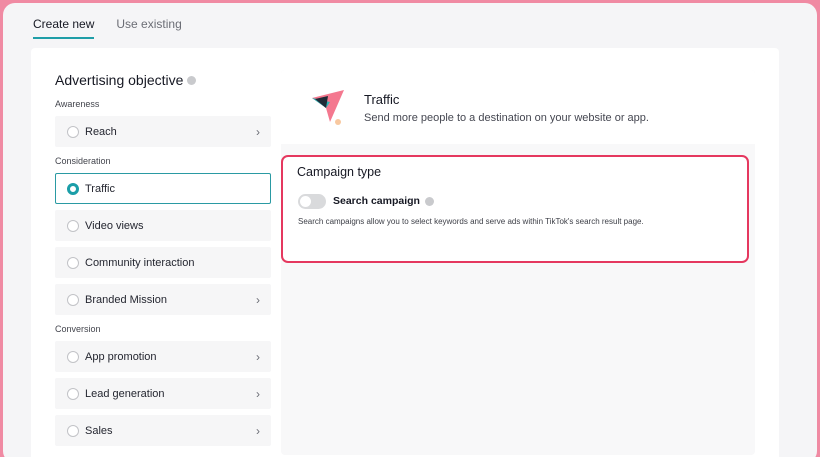  I want to click on objective-option-sales: Sales ›, so click(163, 430).